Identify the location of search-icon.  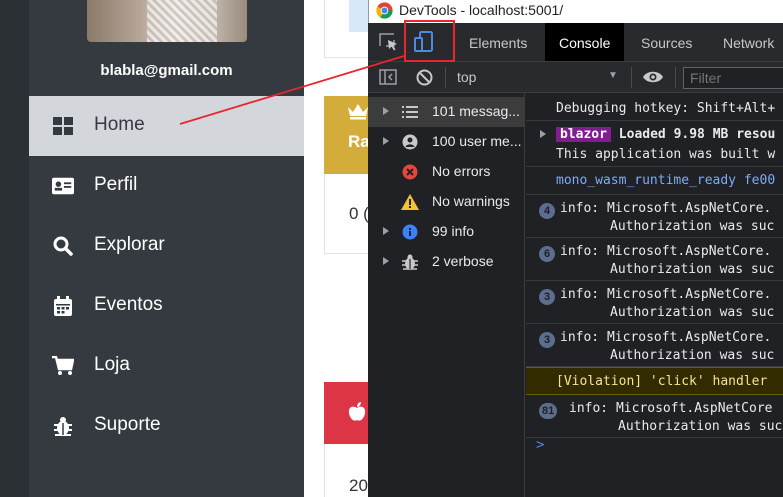
(63, 246).